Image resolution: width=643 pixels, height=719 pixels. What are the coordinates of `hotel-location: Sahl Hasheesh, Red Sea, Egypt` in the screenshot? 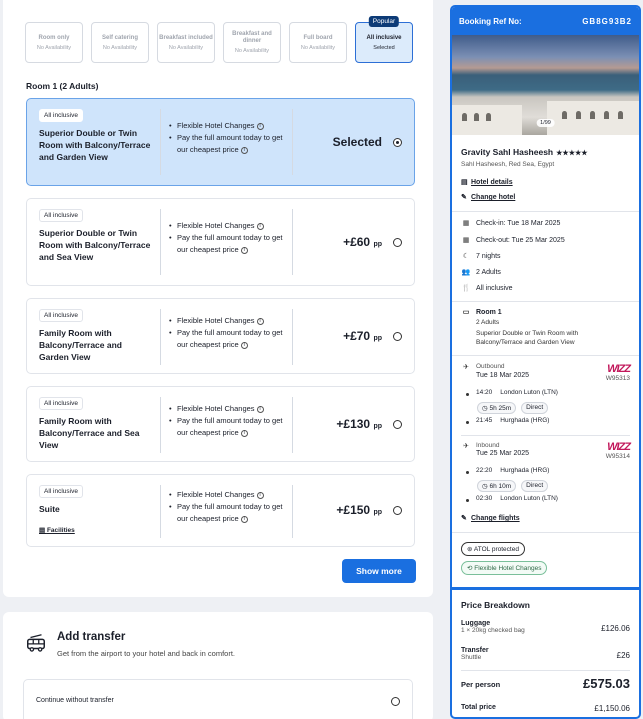 It's located at (508, 164).